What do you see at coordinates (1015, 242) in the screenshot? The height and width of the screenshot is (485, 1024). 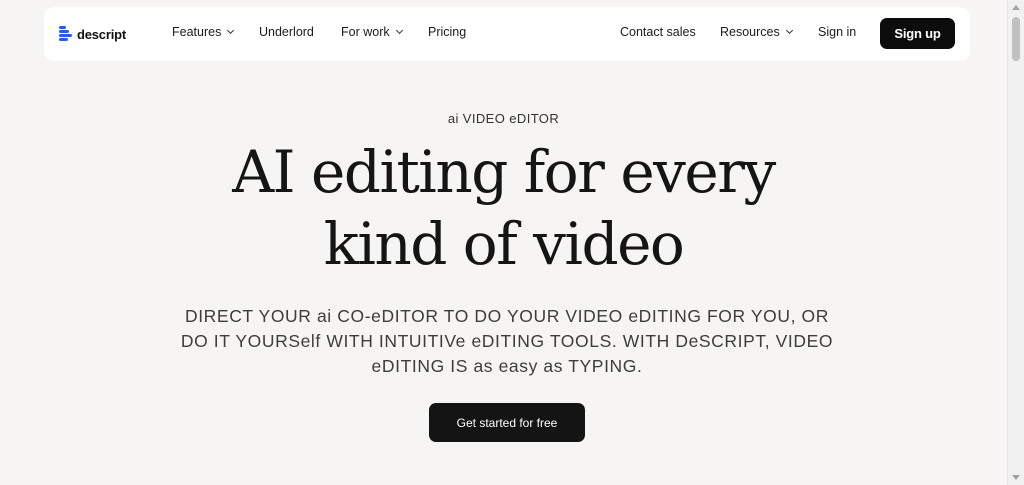 I see `vertical-scrollbar` at bounding box center [1015, 242].